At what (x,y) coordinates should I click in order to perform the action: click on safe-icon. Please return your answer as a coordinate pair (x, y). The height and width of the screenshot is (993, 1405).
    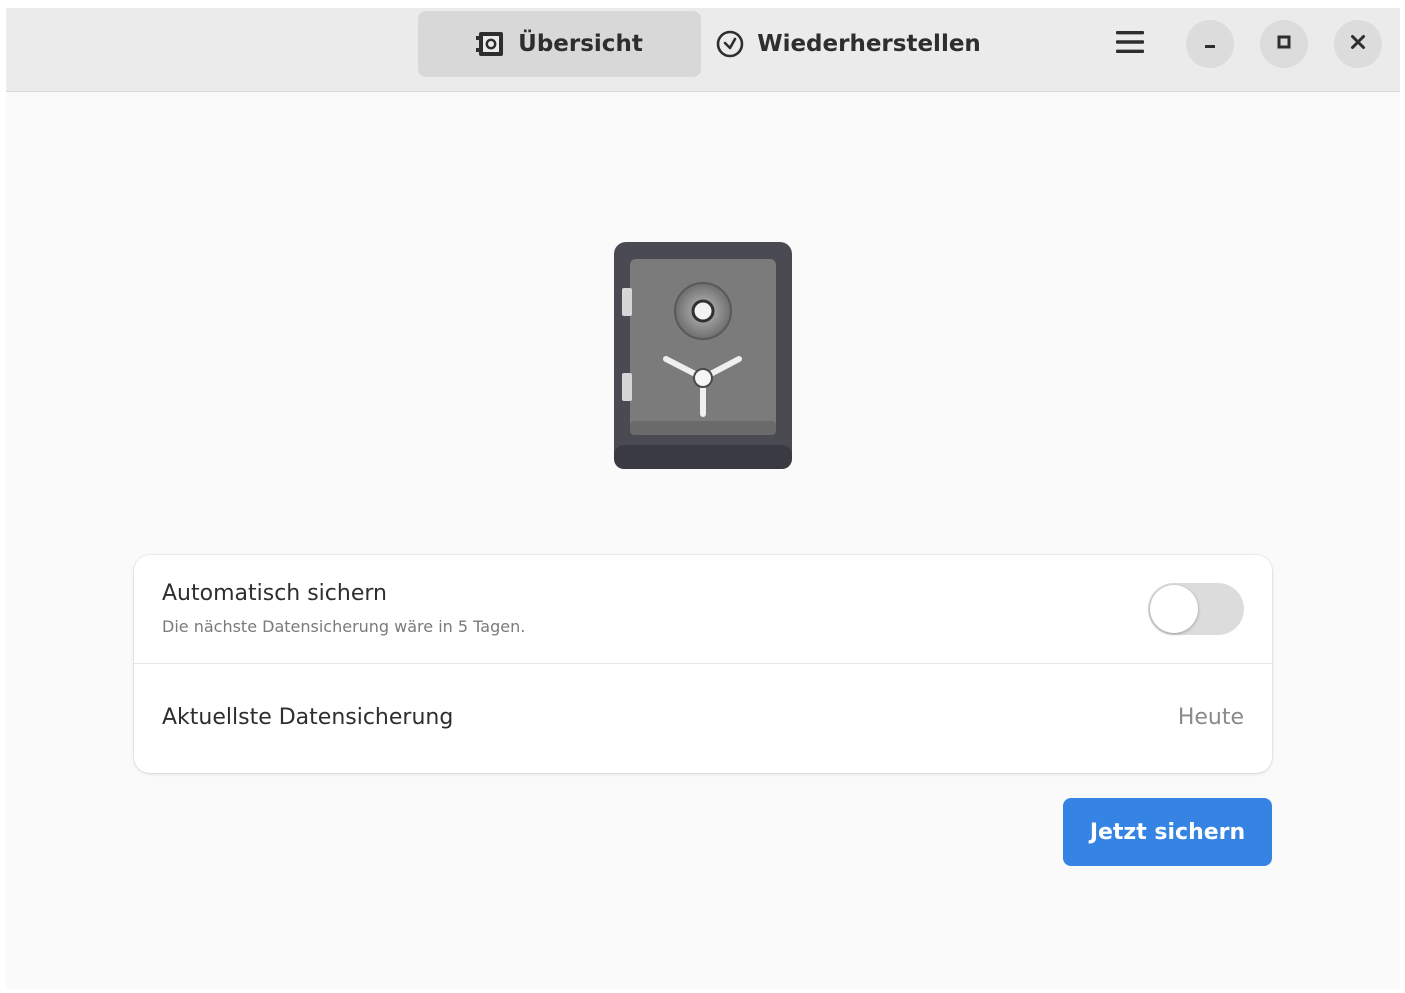
    Looking at the image, I should click on (491, 44).